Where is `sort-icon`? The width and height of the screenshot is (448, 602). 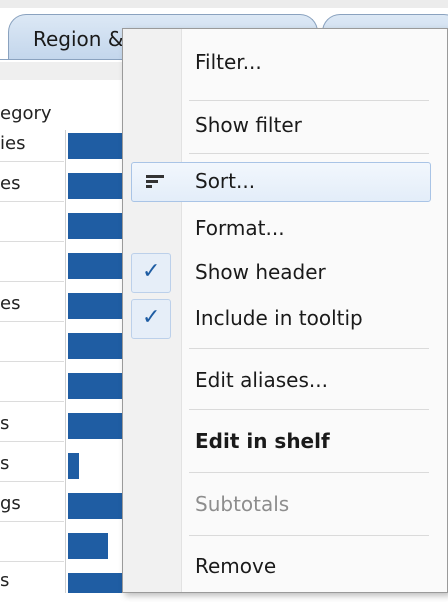 sort-icon is located at coordinates (156, 182).